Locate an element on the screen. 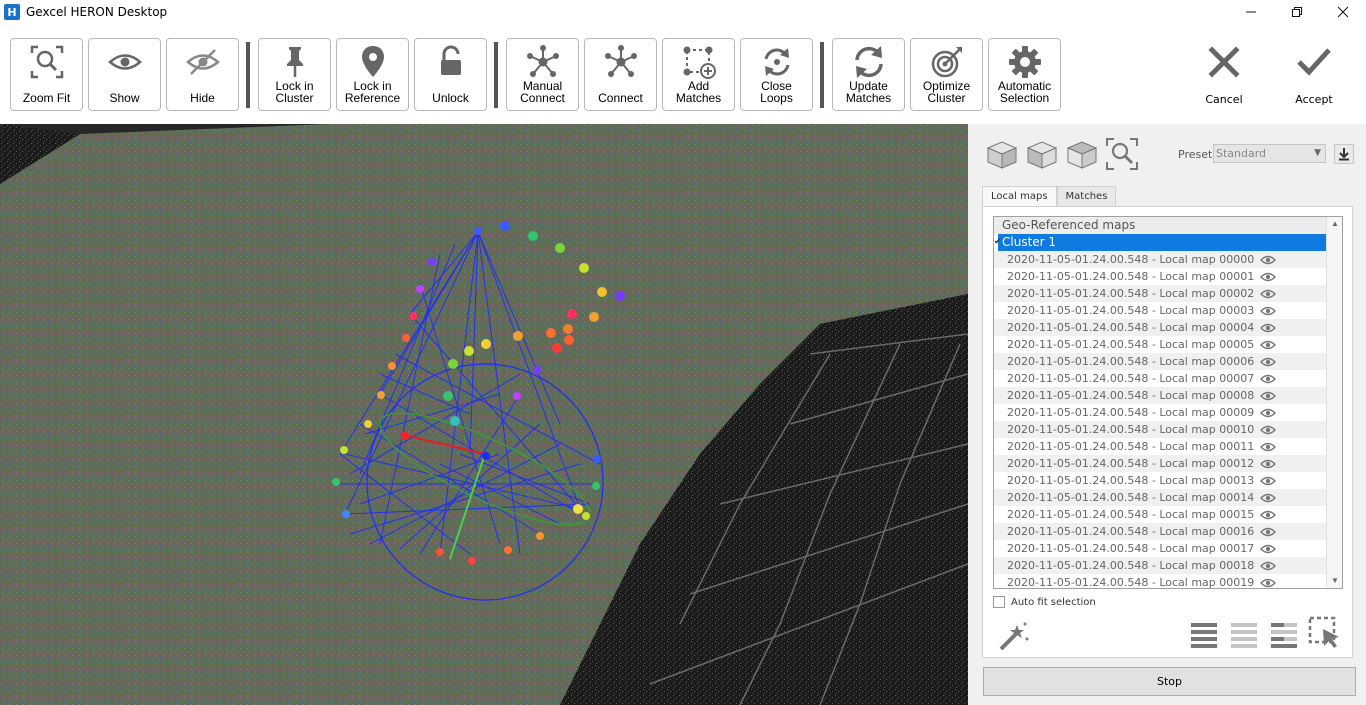  minimize-icon is located at coordinates (1251, 12).